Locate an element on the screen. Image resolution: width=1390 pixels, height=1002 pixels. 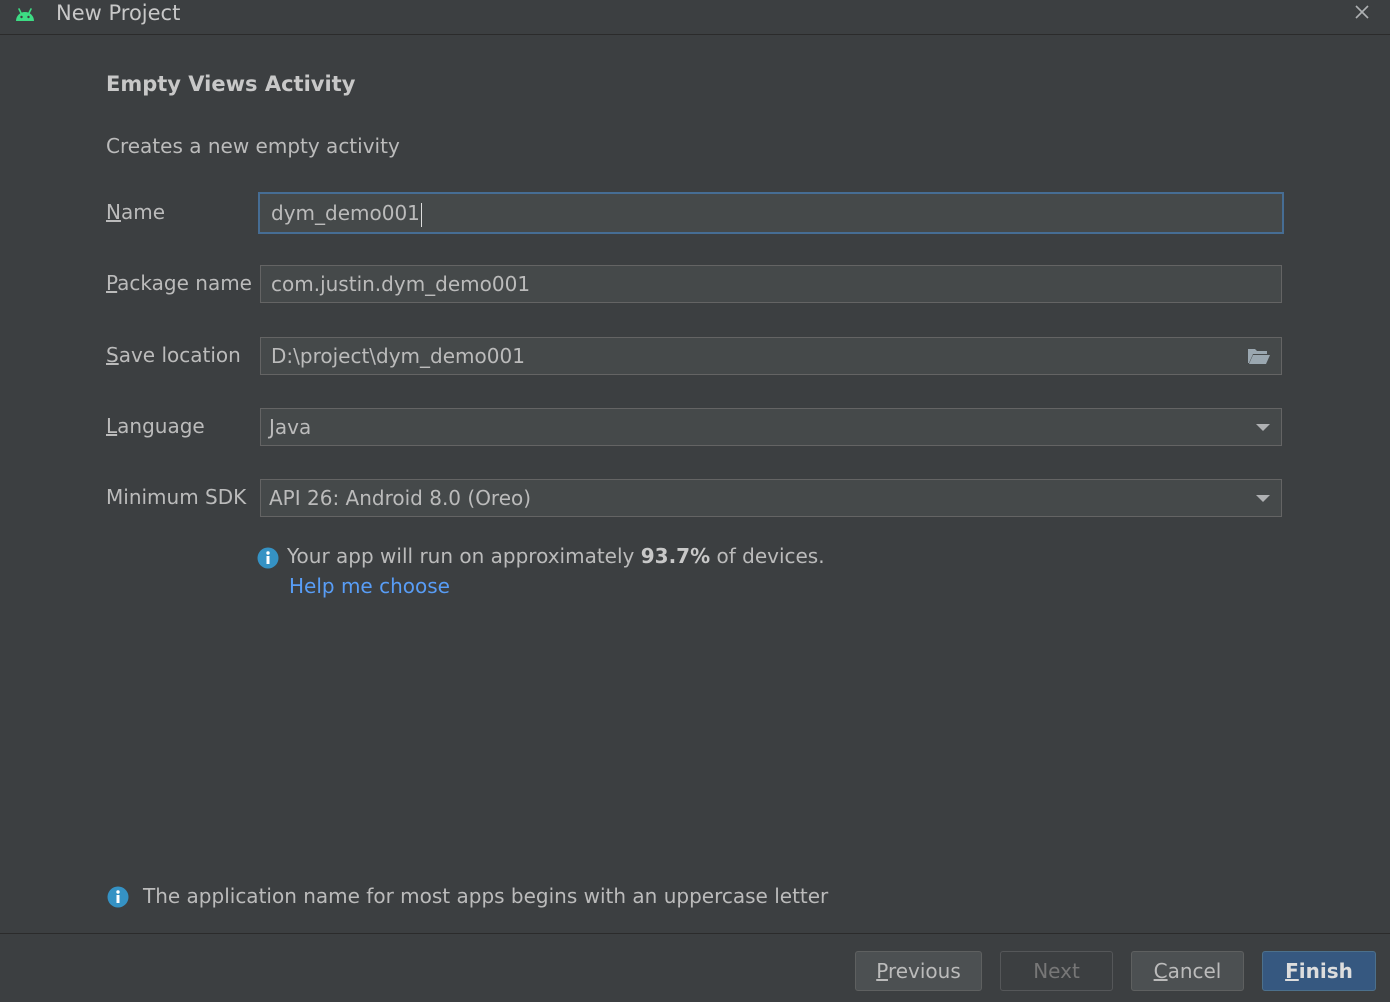
minimum-sdk-selected-value: API 26: Android 8.0 (Oreo) is located at coordinates (400, 498).